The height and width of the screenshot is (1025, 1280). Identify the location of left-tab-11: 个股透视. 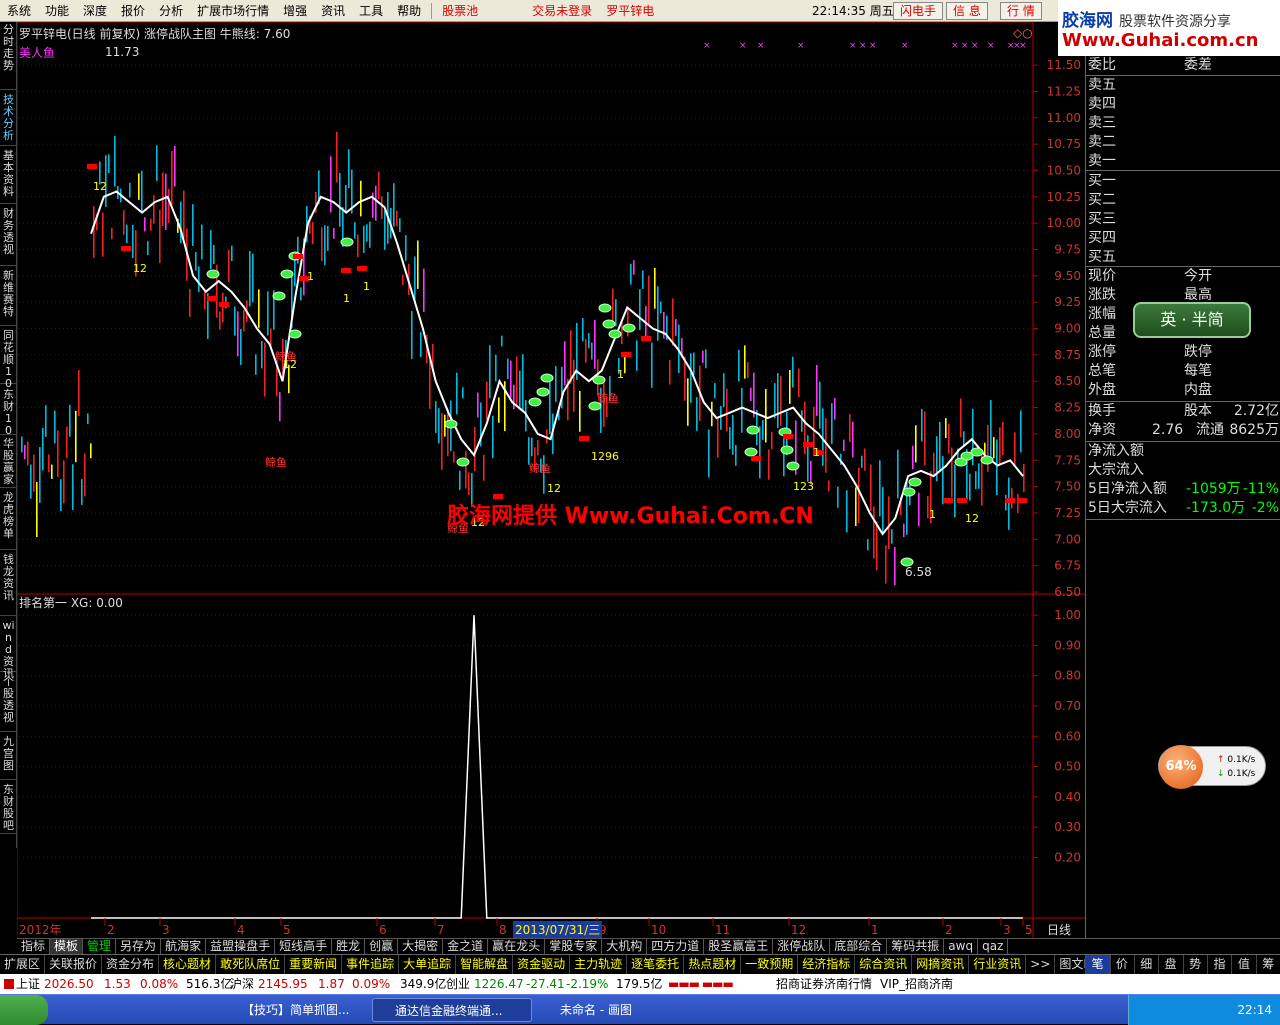
(8, 703).